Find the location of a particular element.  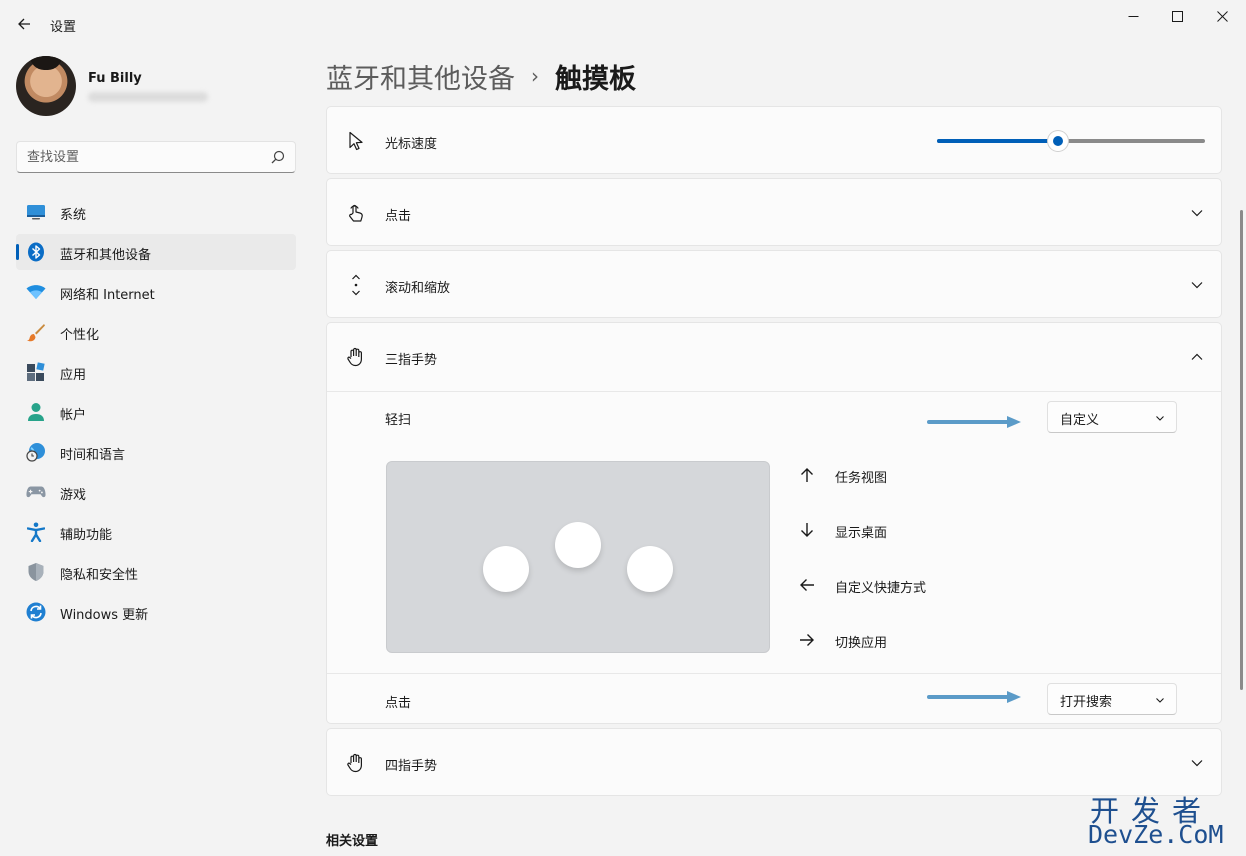

sidebar-item-time-language: 时间和语言 is located at coordinates (156, 452).